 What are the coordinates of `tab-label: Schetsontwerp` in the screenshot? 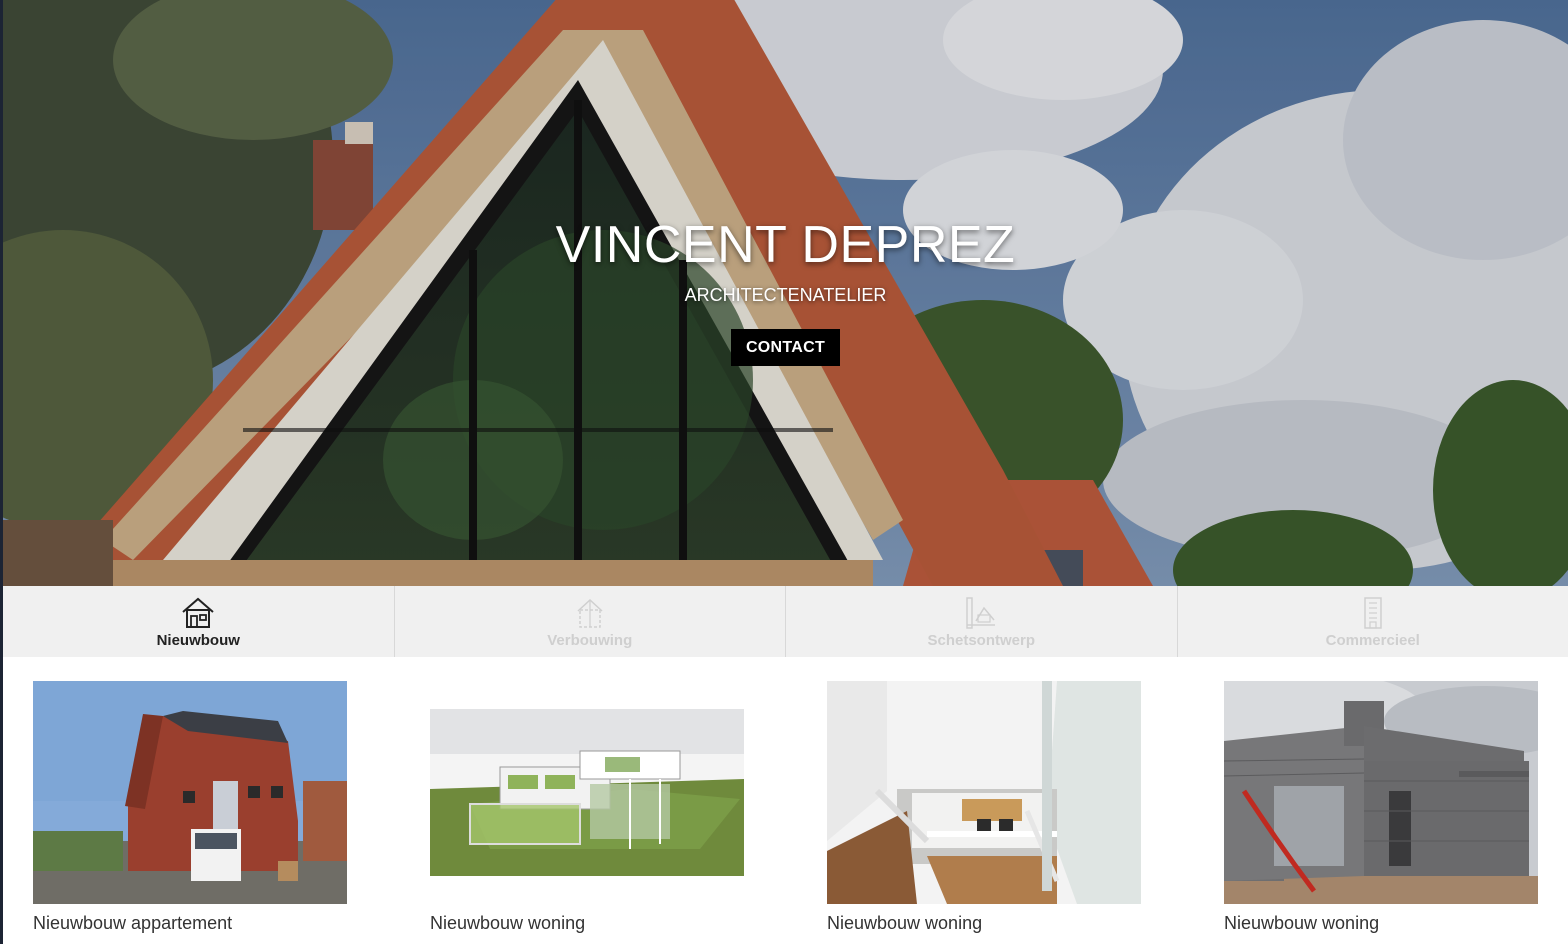 It's located at (981, 640).